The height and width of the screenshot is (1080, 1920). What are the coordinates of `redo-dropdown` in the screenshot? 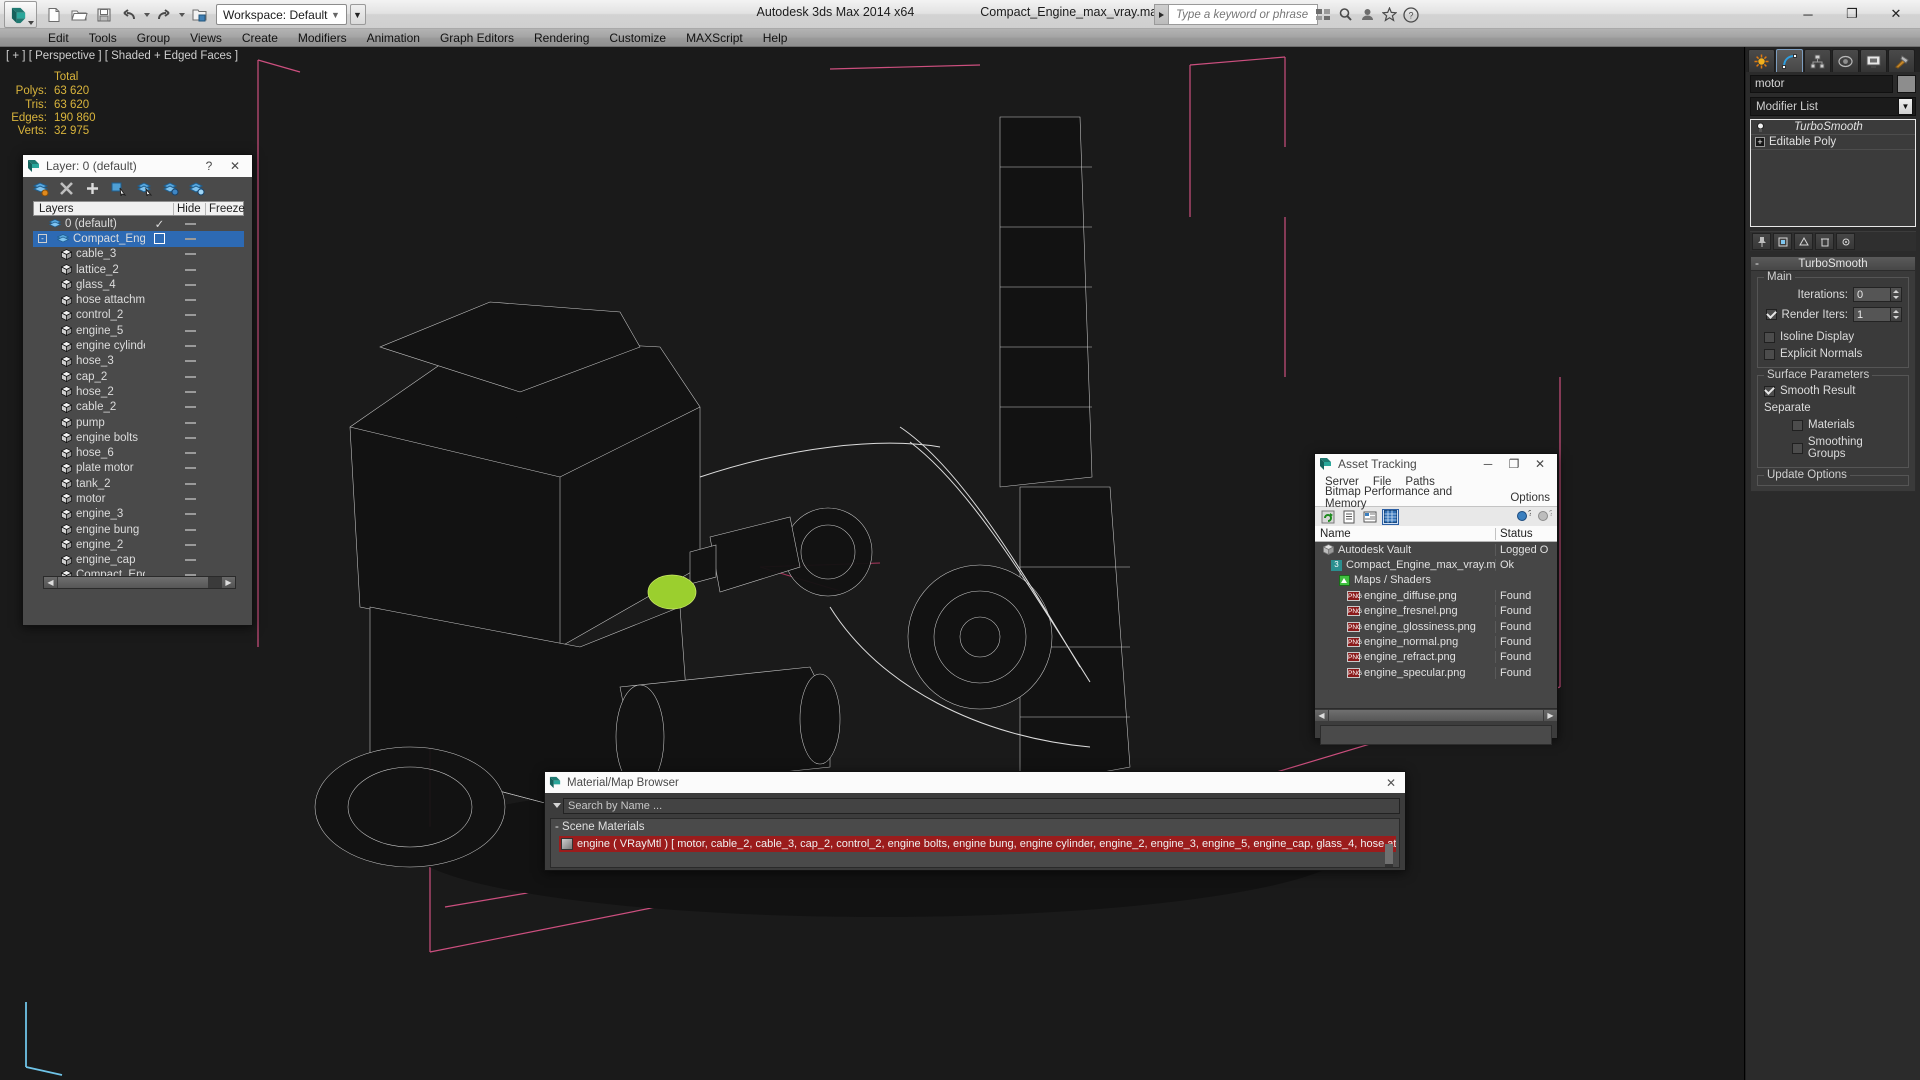 It's located at (181, 15).